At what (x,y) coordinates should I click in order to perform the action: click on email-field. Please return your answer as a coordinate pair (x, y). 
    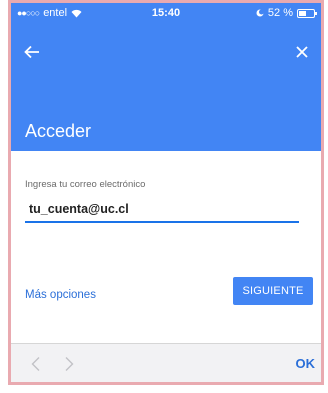
    Looking at the image, I should click on (162, 210).